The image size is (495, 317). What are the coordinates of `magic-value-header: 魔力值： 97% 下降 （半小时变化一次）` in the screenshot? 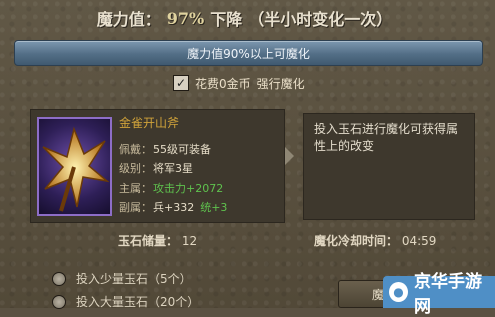 It's located at (247, 18).